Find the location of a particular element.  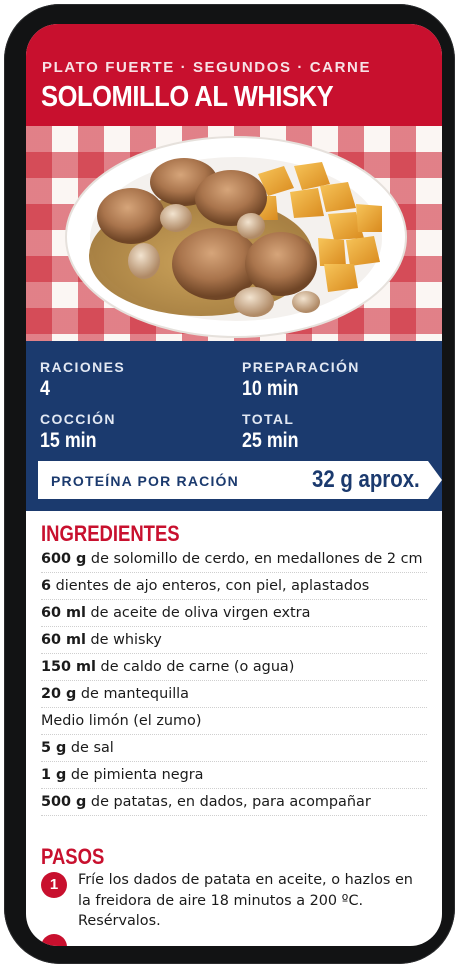

ingredients-title: INGREDIENTES is located at coordinates (110, 533).